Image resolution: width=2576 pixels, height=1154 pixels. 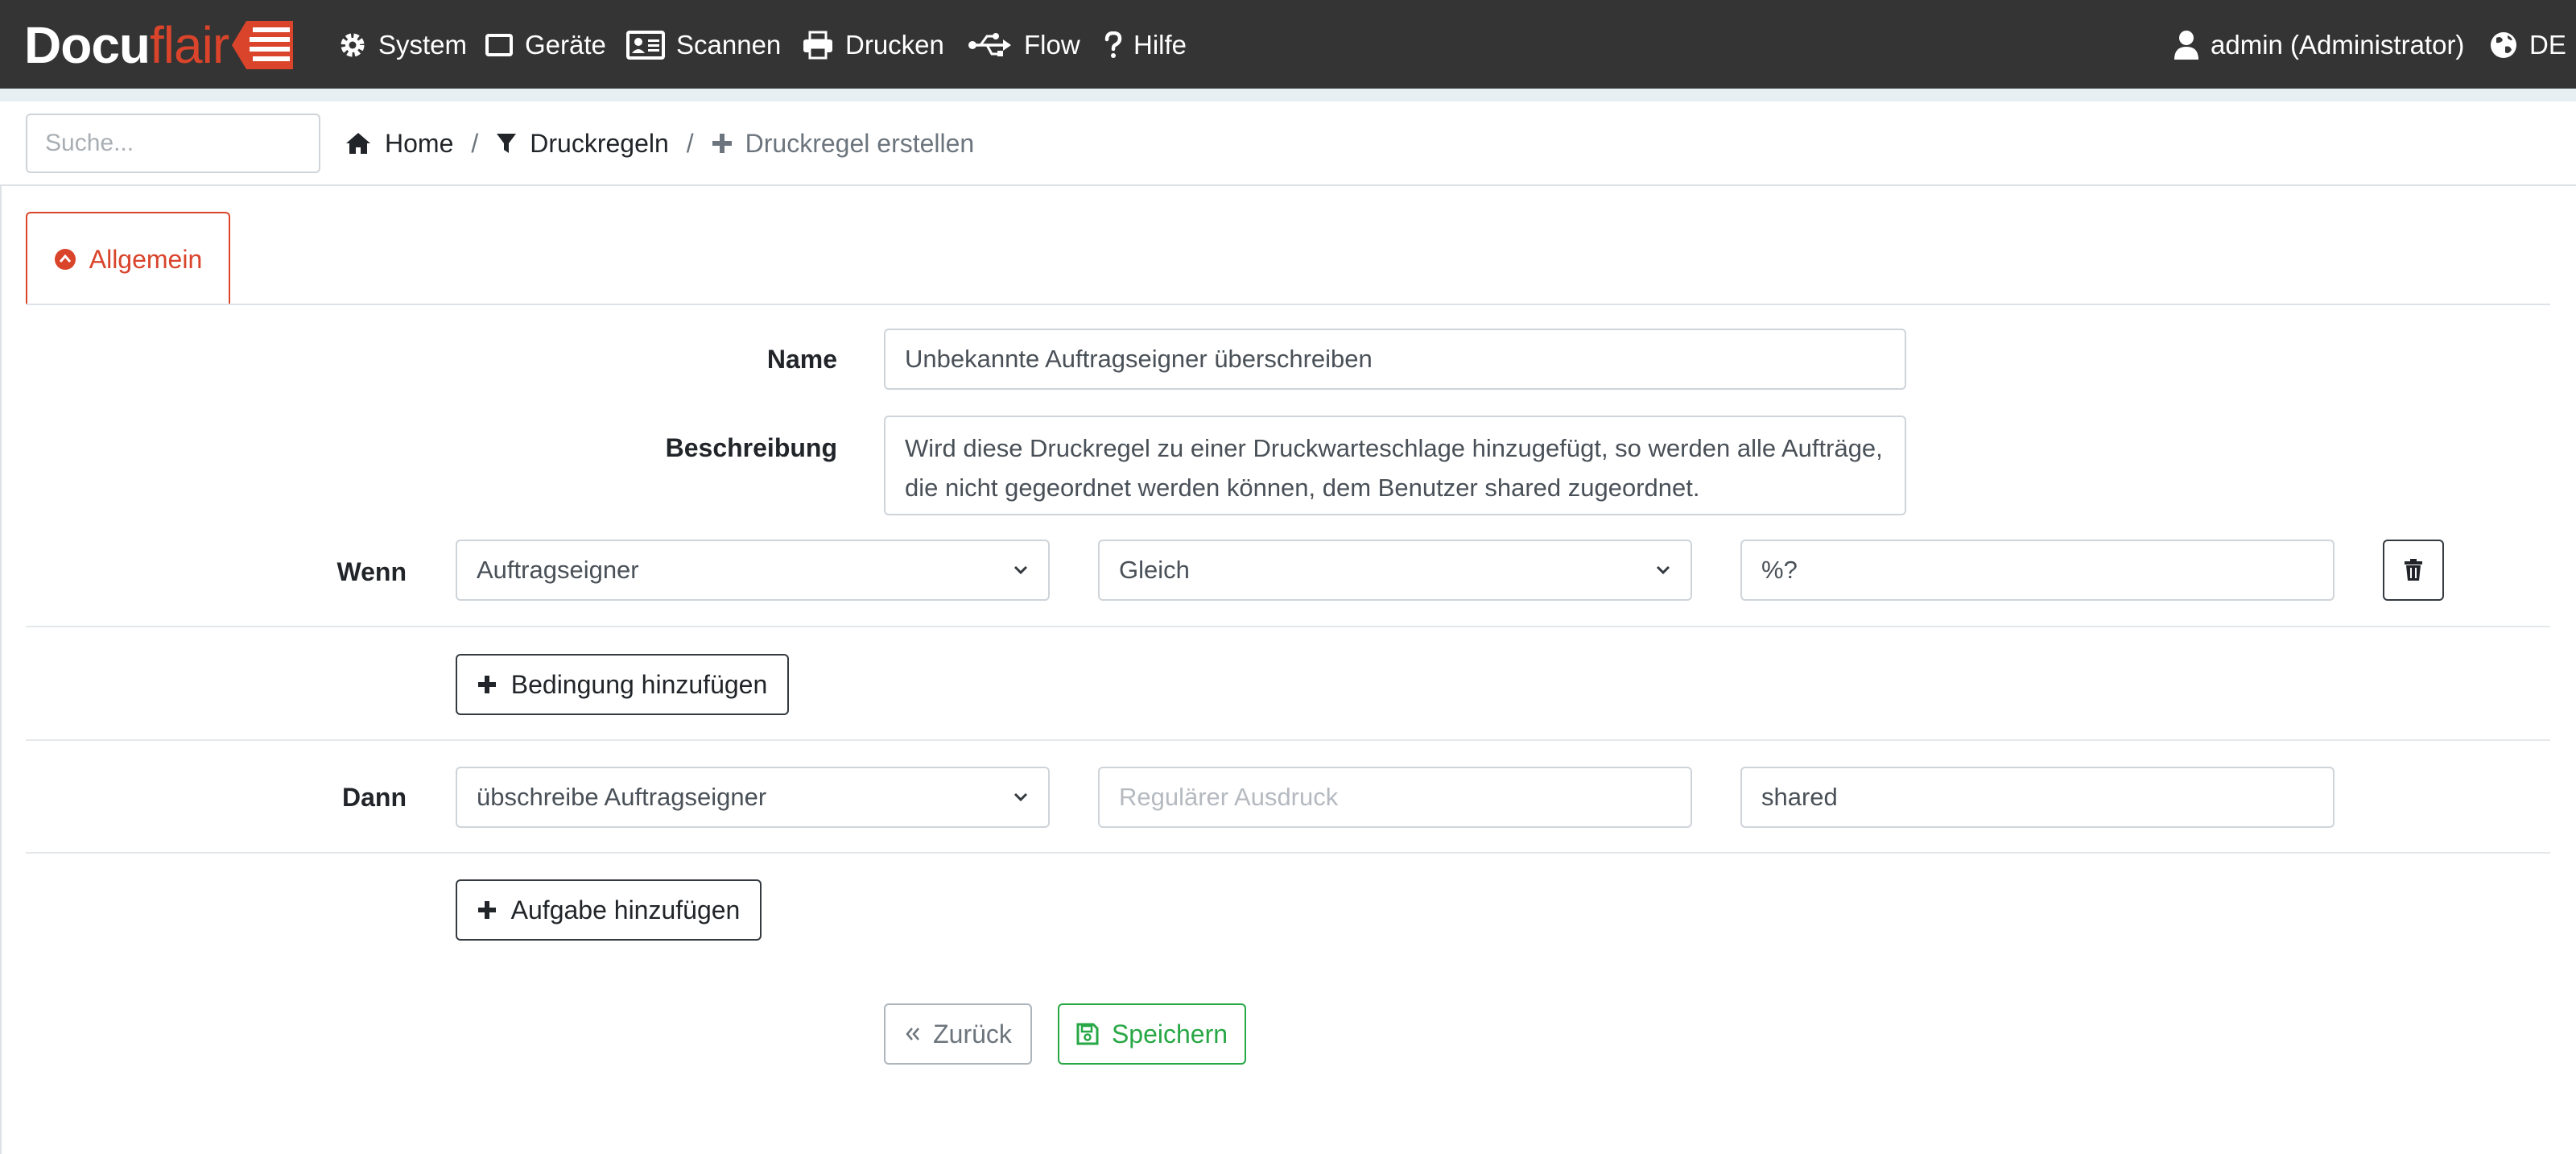 I want to click on warning-circle-icon, so click(x=65, y=259).